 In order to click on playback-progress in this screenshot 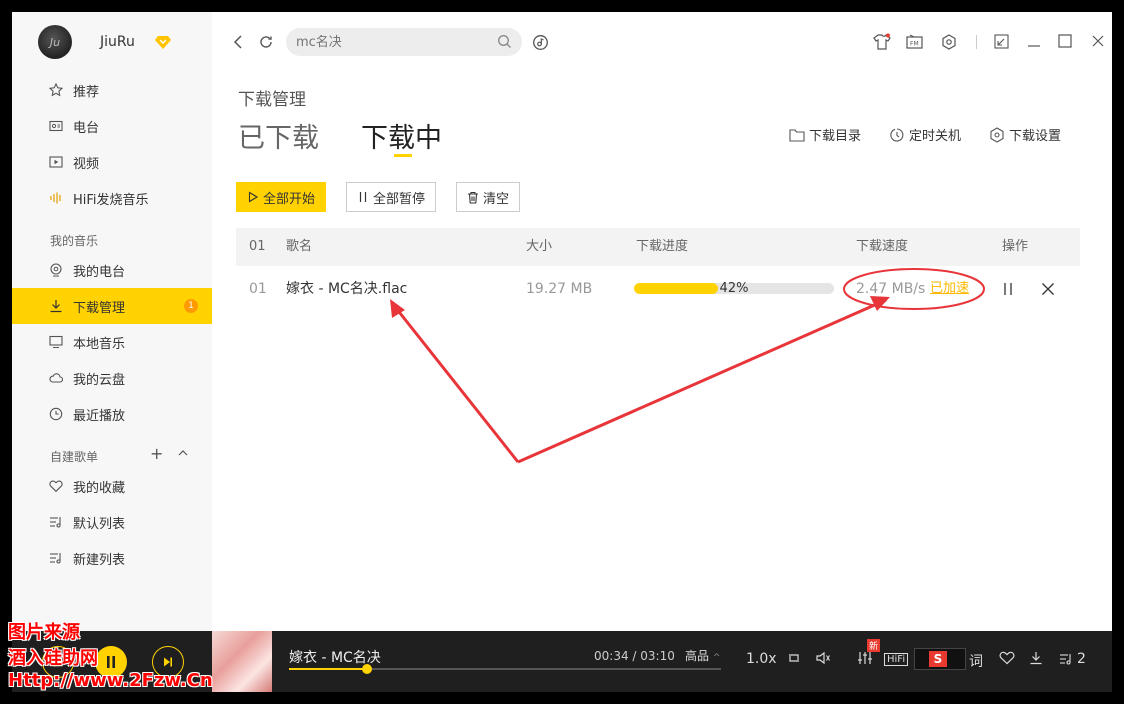, I will do `click(505, 669)`.